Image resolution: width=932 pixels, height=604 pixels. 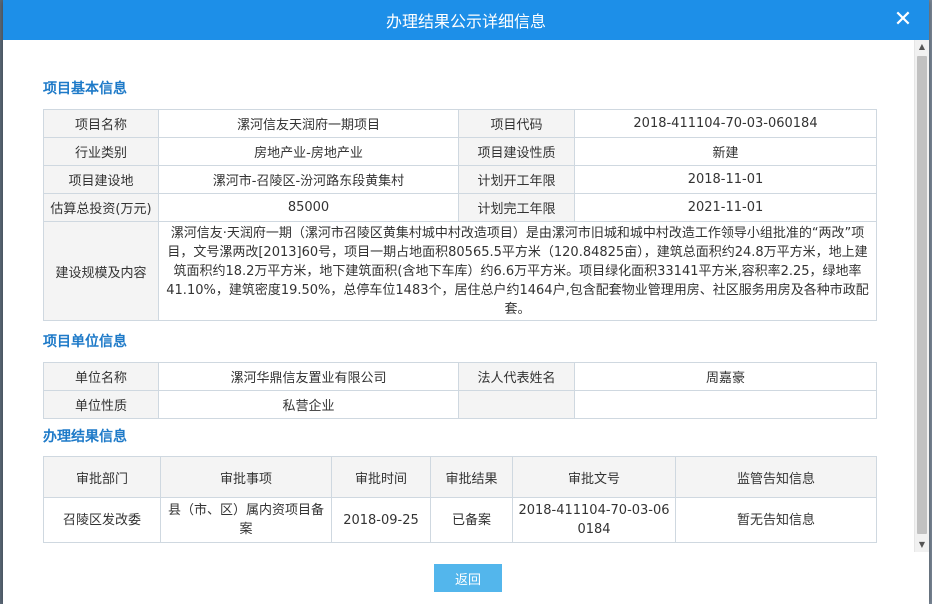 I want to click on value-end-date: 2021-11-01, so click(x=725, y=207).